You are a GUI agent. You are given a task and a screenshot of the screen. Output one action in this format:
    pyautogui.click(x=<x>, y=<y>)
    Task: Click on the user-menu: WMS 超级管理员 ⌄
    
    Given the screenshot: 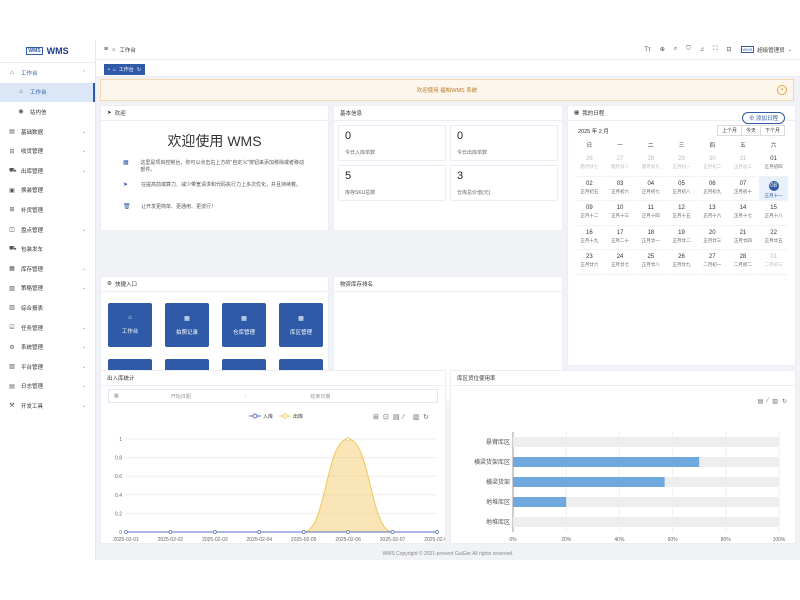 What is the action you would take?
    pyautogui.click(x=766, y=50)
    